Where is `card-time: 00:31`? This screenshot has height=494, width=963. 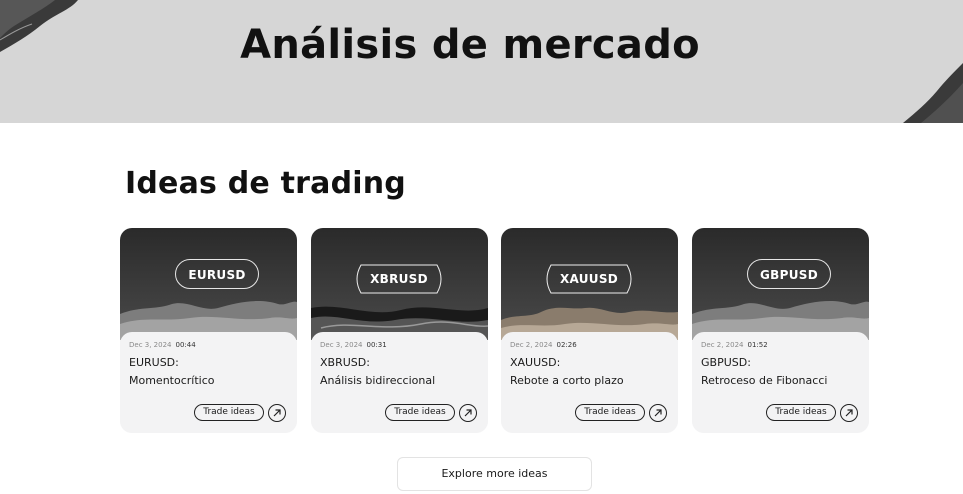 card-time: 00:31 is located at coordinates (376, 345).